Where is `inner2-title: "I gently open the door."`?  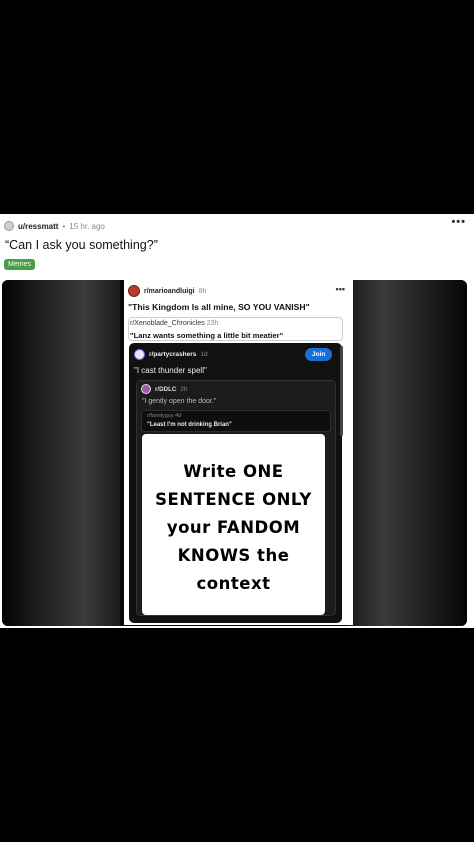
inner2-title: "I gently open the door." is located at coordinates (179, 401).